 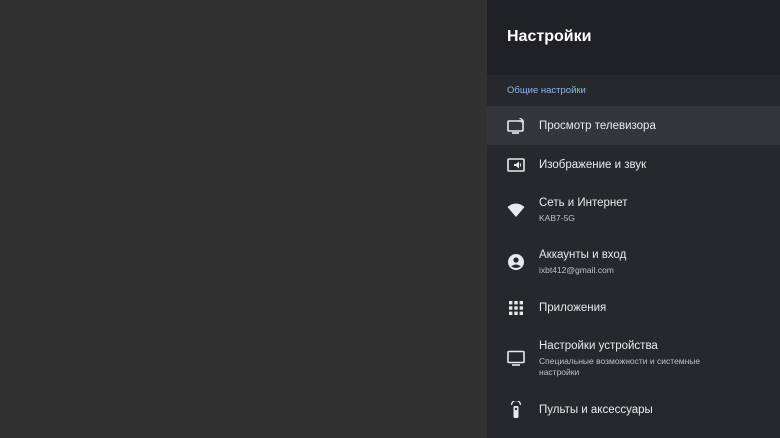 What do you see at coordinates (633, 209) in the screenshot?
I see `settings-item-network: Сеть и Интернет KAB7-5G` at bounding box center [633, 209].